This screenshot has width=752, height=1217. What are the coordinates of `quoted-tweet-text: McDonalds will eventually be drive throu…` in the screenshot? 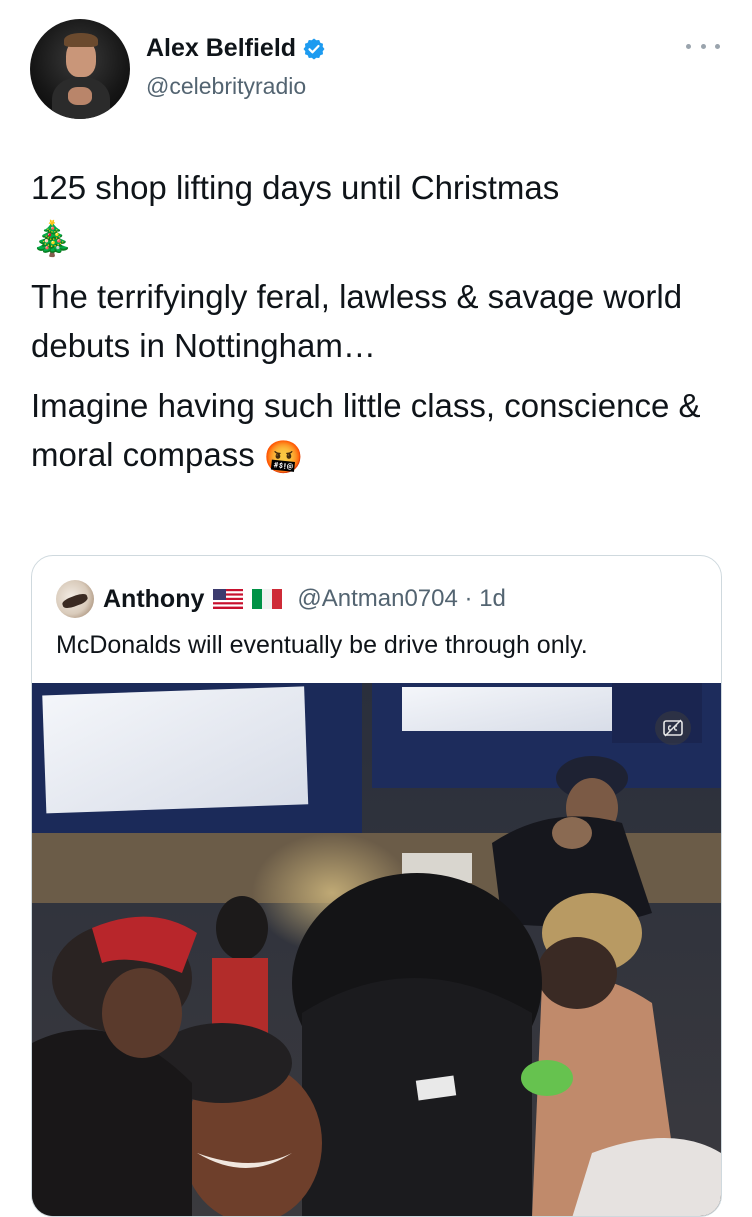 It's located at (322, 645).